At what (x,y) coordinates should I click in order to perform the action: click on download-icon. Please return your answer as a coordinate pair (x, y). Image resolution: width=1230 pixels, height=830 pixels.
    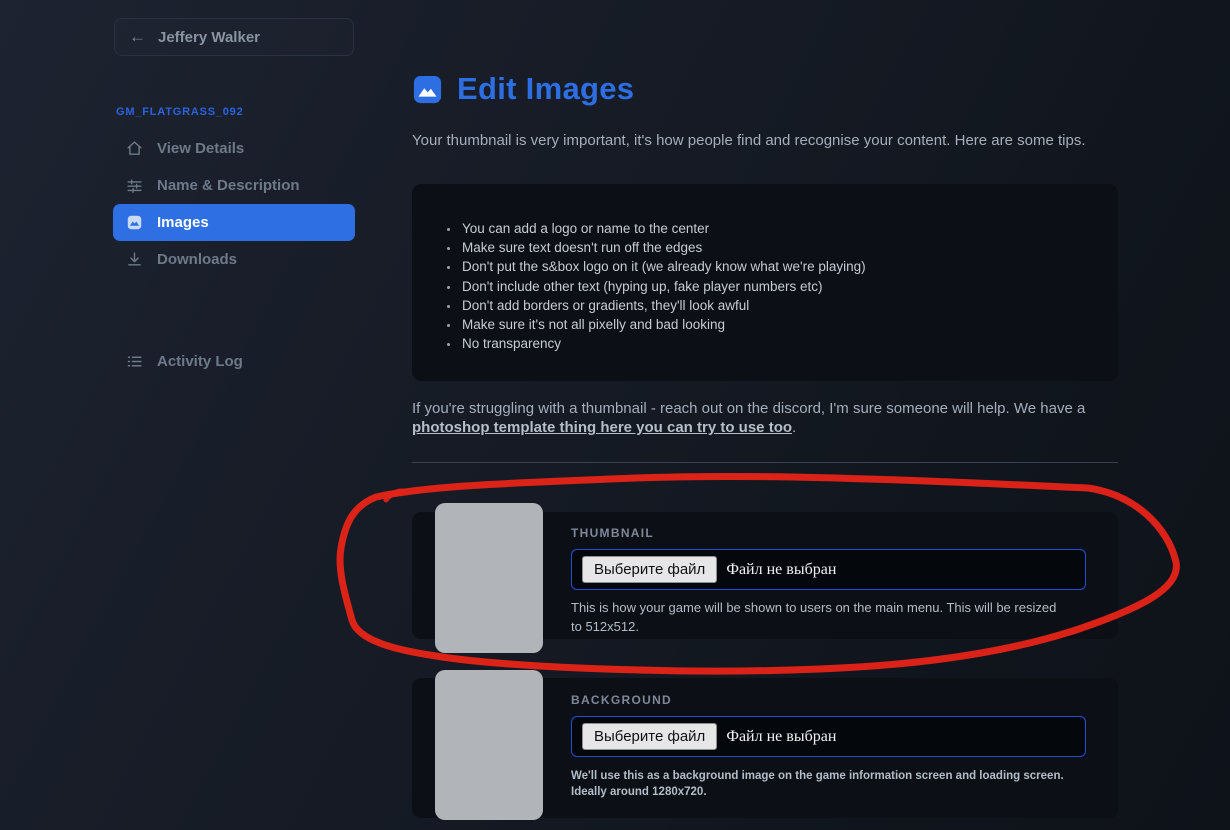
    Looking at the image, I should click on (134, 259).